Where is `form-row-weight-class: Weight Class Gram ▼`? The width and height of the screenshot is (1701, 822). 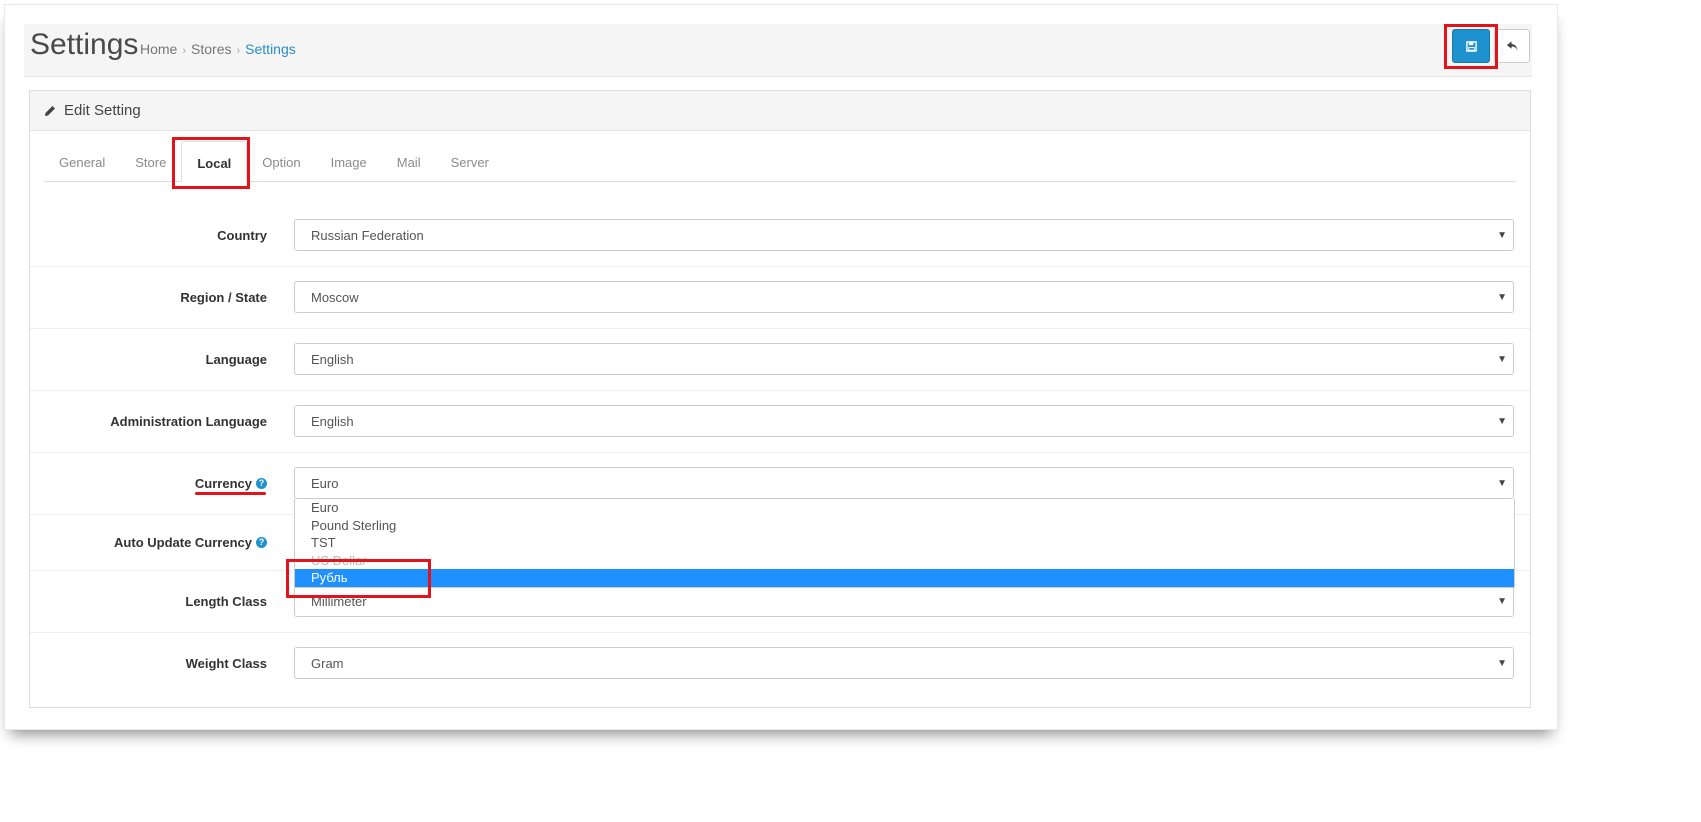
form-row-weight-class: Weight Class Gram ▼ is located at coordinates (780, 663).